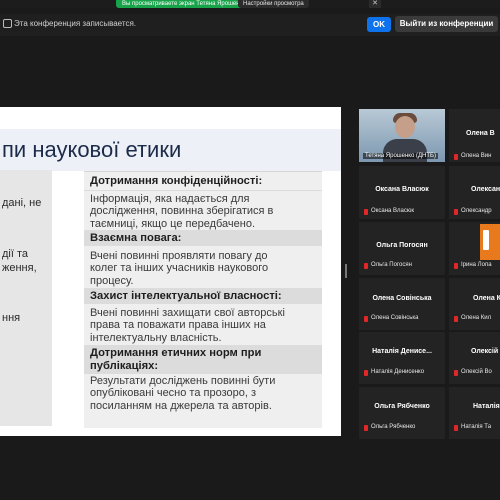 This screenshot has width=500, height=500. I want to click on left-fragment: дані, не, so click(22, 203).